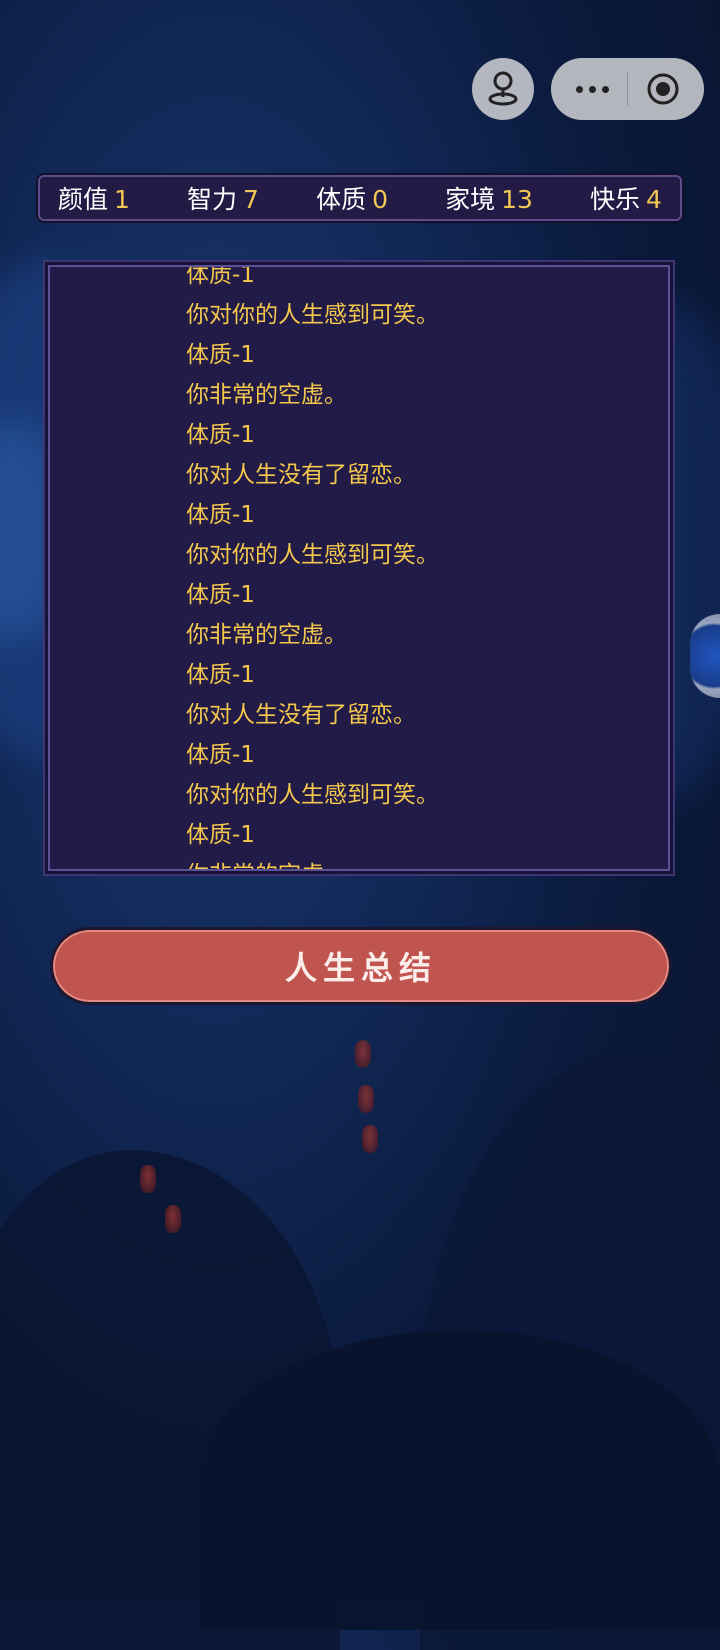 The height and width of the screenshot is (1650, 720). Describe the element at coordinates (592, 89) in the screenshot. I see `more-icon` at that location.